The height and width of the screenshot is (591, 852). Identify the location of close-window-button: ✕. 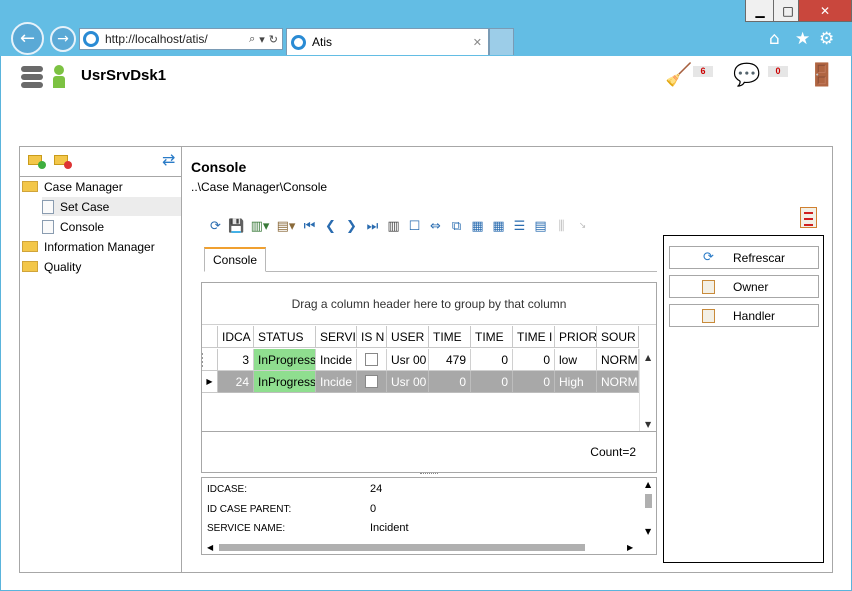
(825, 11).